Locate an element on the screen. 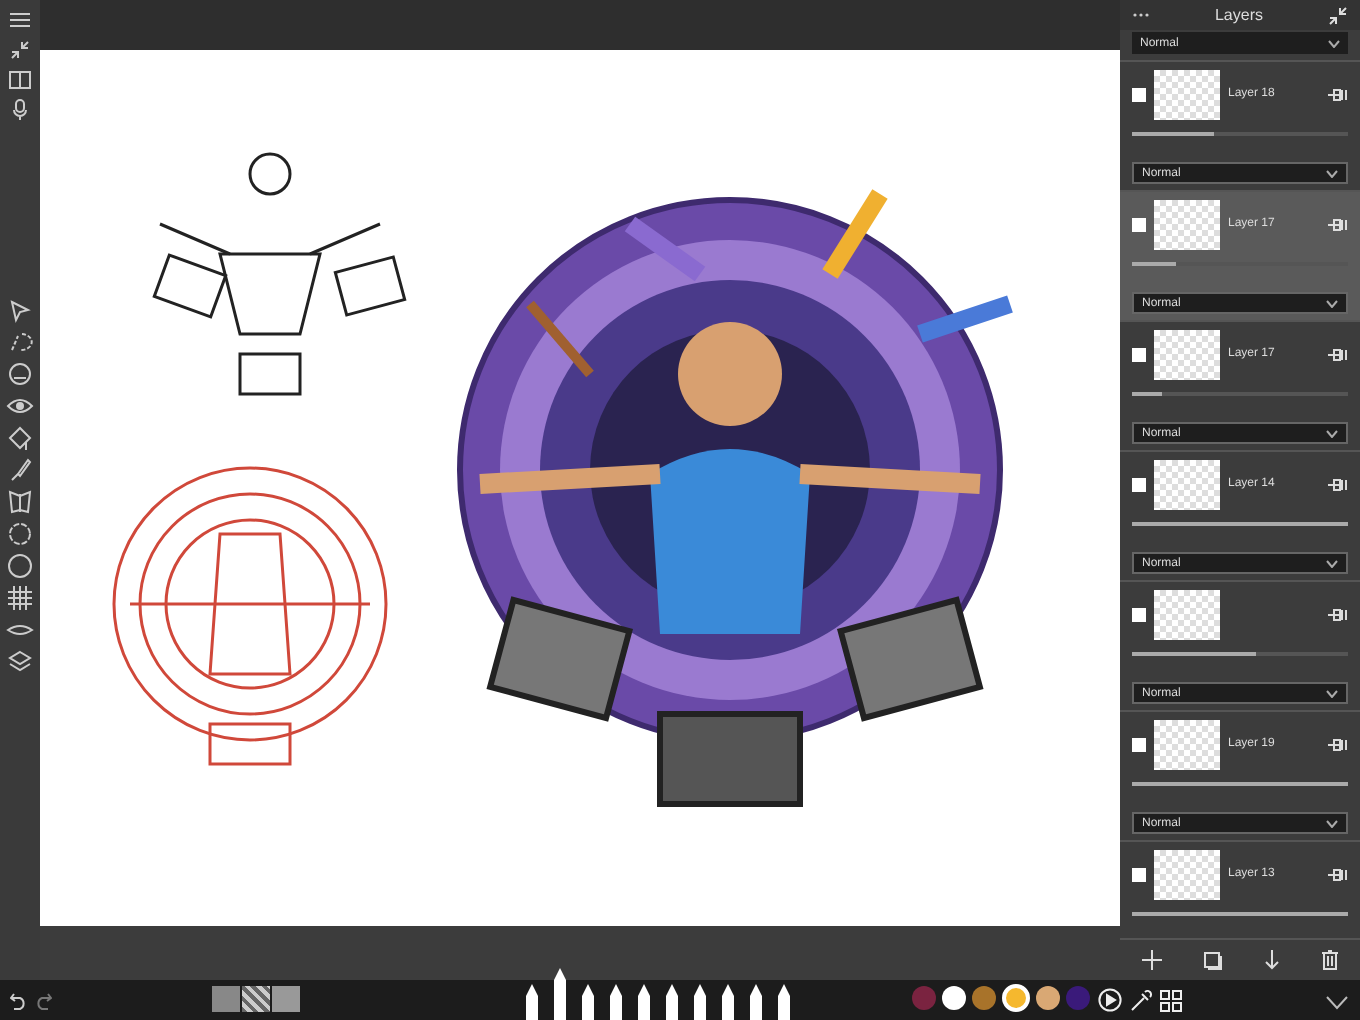 The width and height of the screenshot is (1360, 1020). brush-icon is located at coordinates (20, 470).